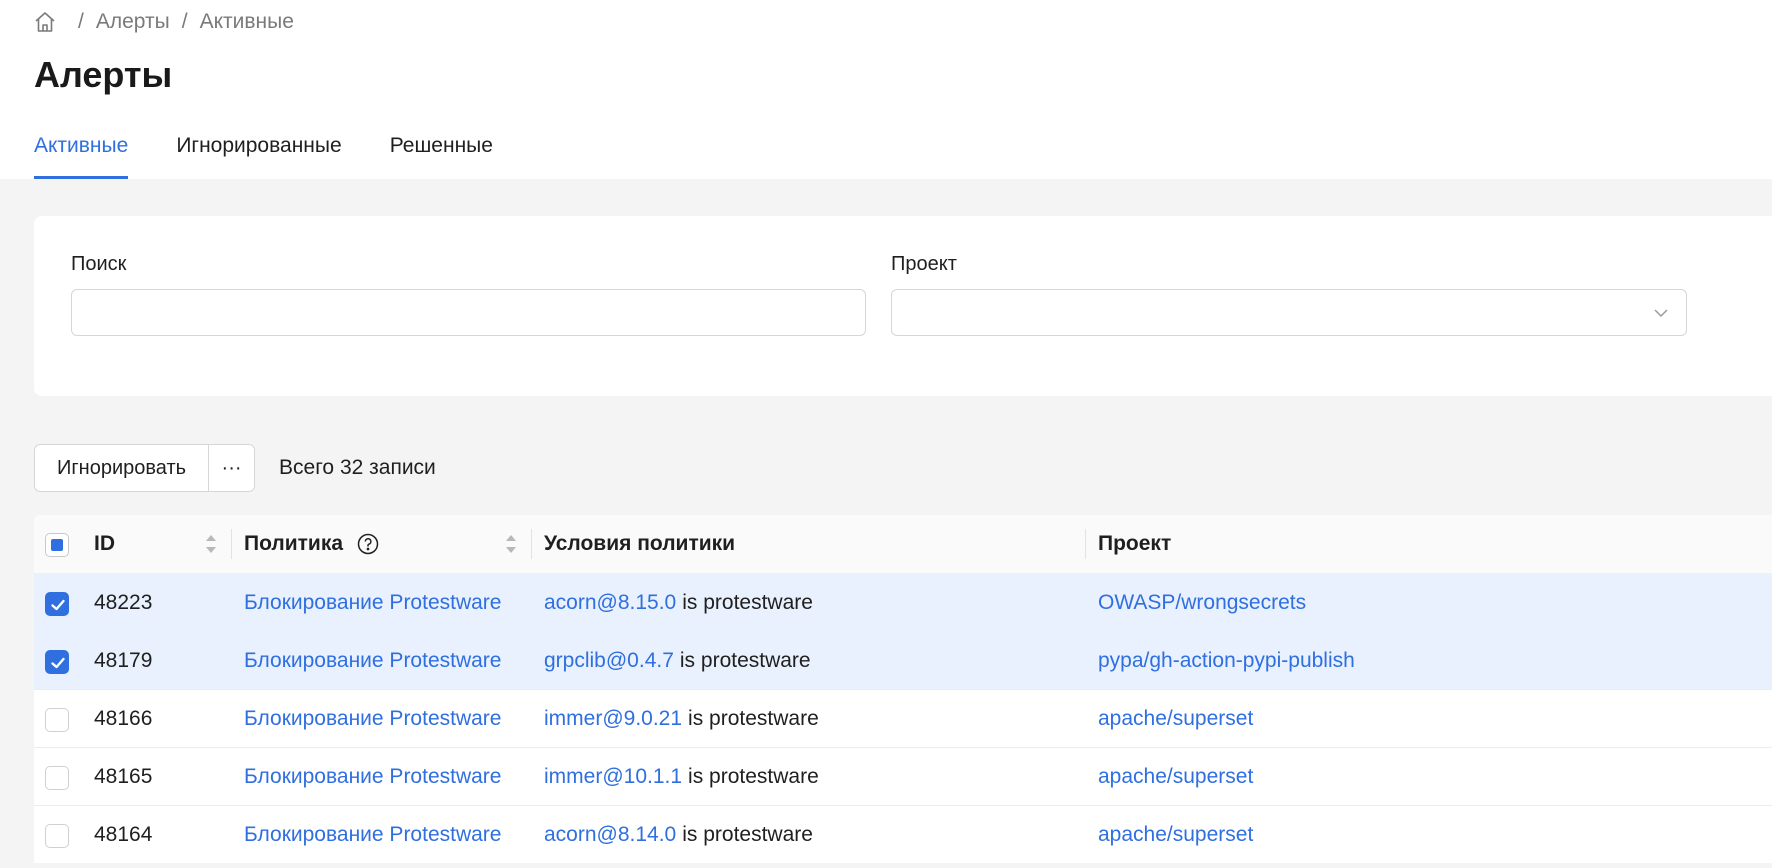  What do you see at coordinates (1202, 603) in the screenshot?
I see `project-link: OWASP/wrongsecrets` at bounding box center [1202, 603].